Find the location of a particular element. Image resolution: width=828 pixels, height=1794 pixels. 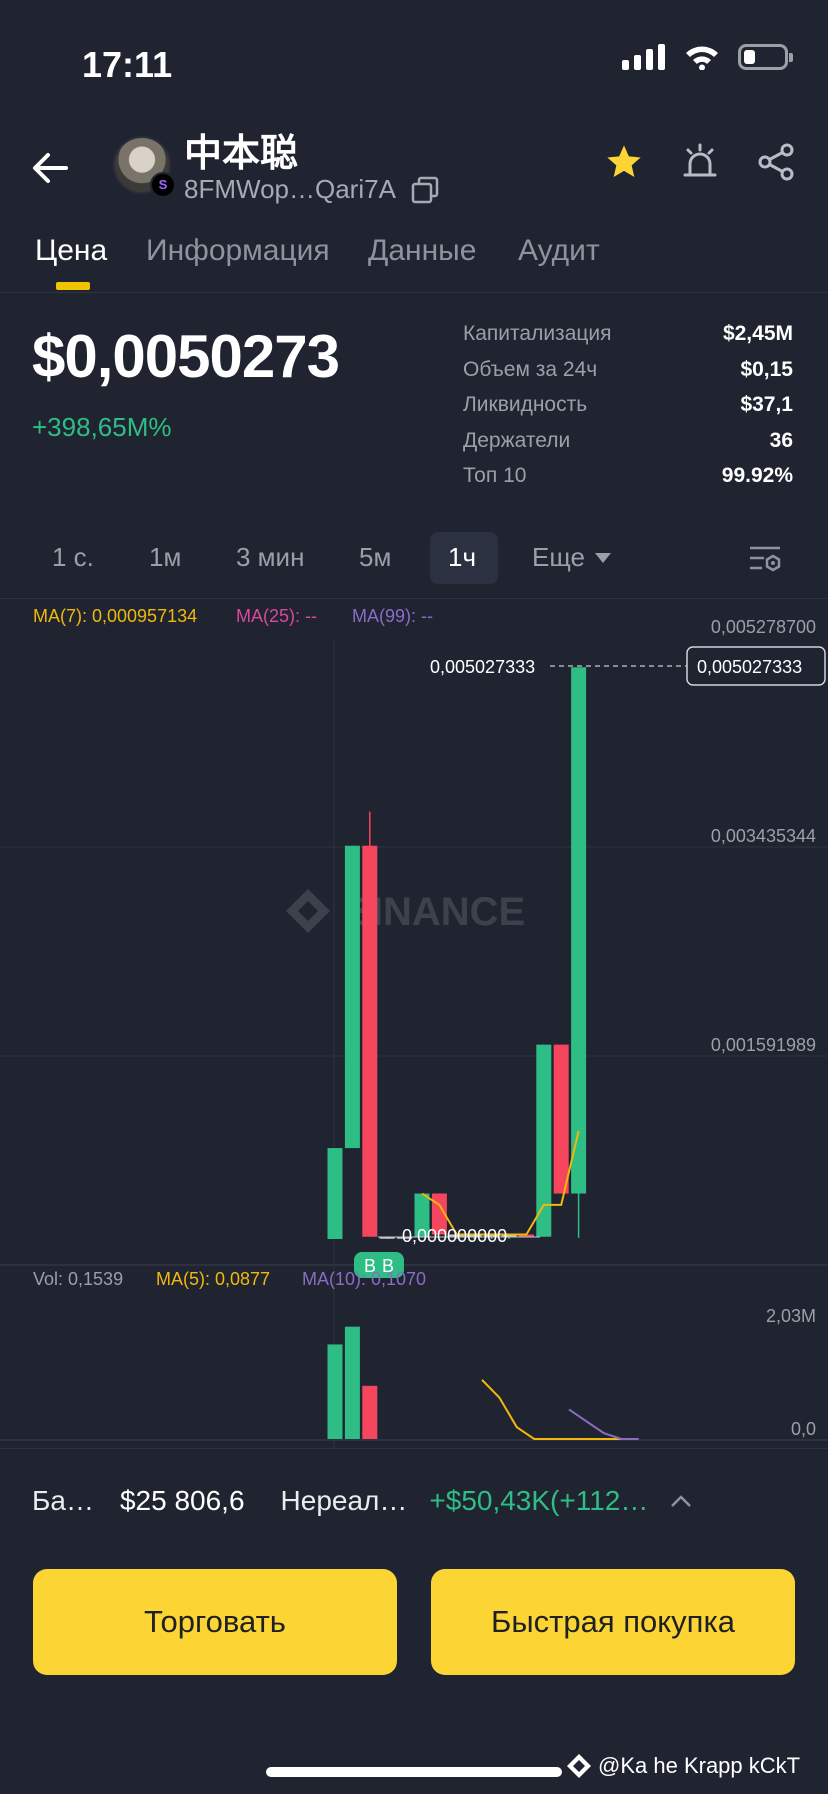

stat-label: Держатели is located at coordinates (517, 440).